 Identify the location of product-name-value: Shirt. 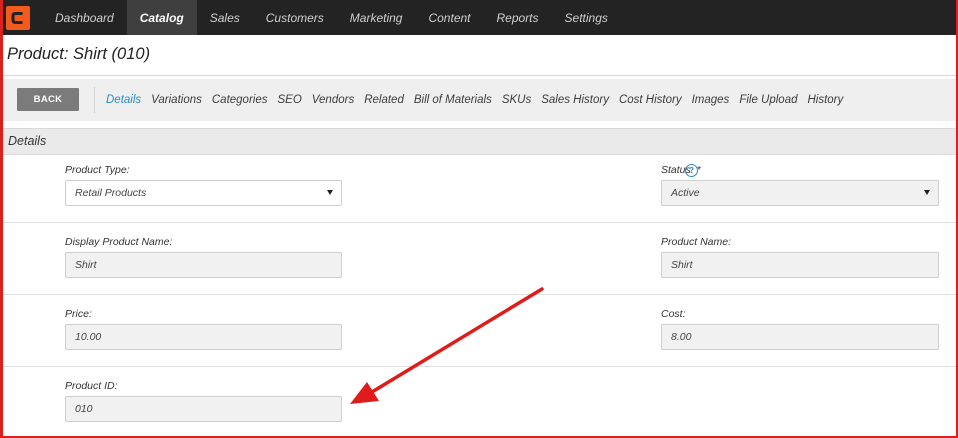
(682, 265).